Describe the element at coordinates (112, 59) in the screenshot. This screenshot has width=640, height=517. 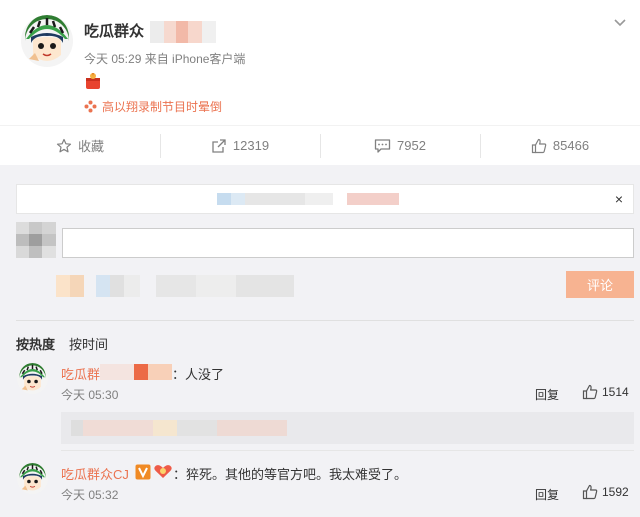
I see `post-time: 今天 05:29` at that location.